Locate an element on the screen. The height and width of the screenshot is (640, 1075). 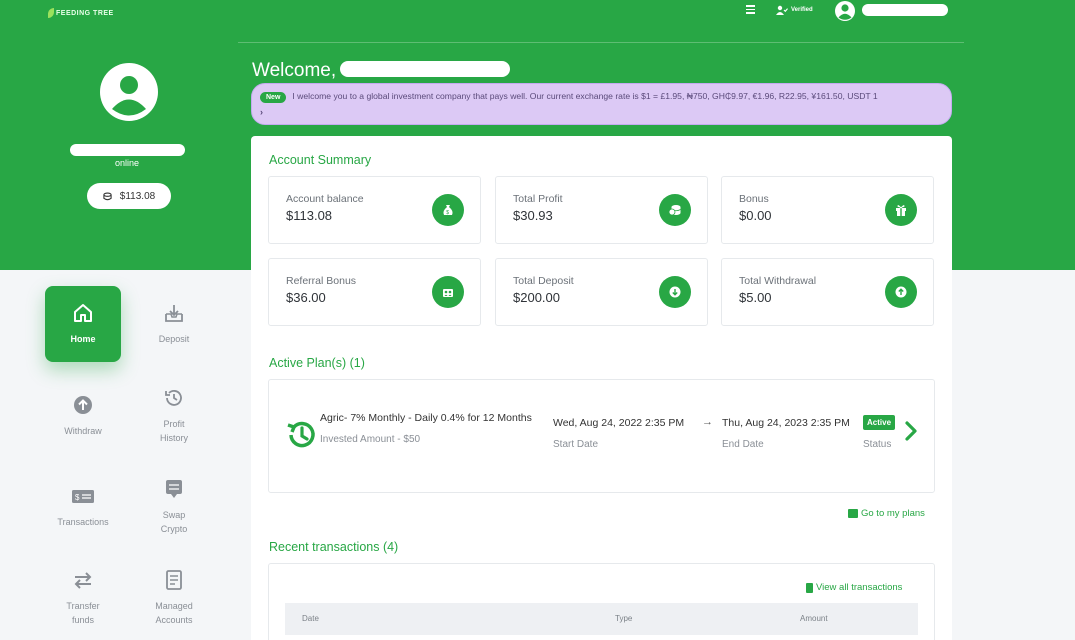
nav-withdraw-label: Withdraw is located at coordinates (83, 431).